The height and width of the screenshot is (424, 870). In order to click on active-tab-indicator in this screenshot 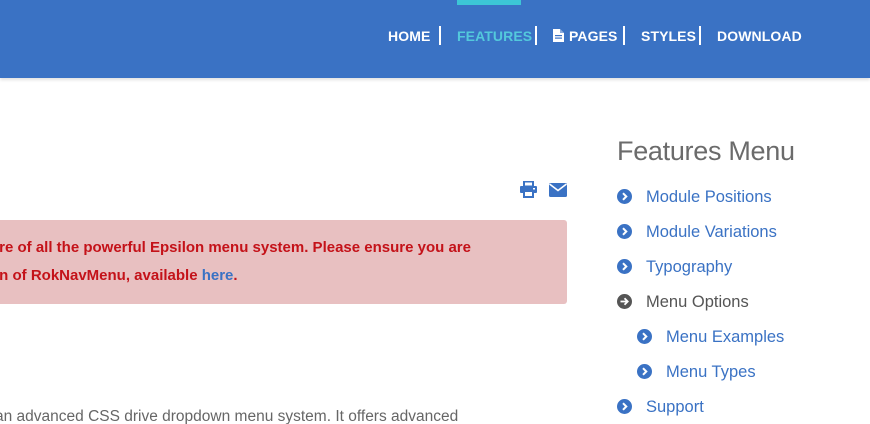, I will do `click(489, 2)`.